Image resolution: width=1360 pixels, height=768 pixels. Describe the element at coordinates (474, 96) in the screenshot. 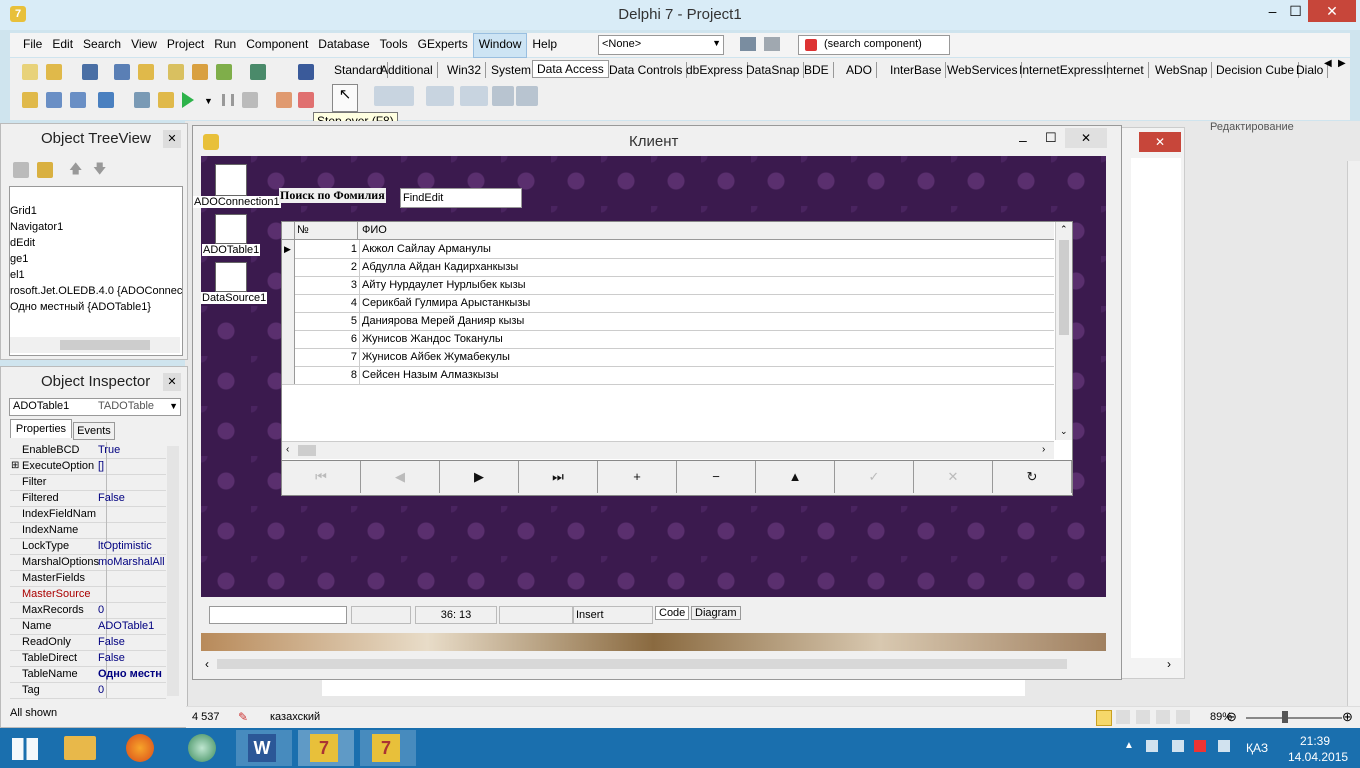

I see `xml-client-icon` at that location.